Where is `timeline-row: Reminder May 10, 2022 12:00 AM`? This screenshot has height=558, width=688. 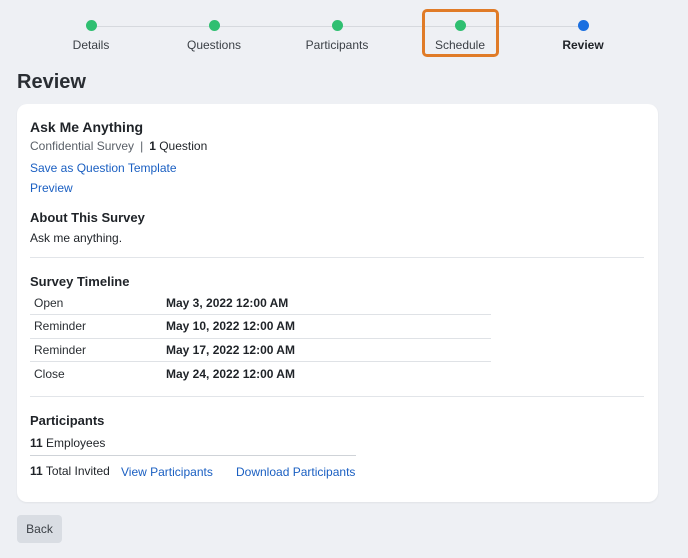
timeline-row: Reminder May 10, 2022 12:00 AM is located at coordinates (260, 326).